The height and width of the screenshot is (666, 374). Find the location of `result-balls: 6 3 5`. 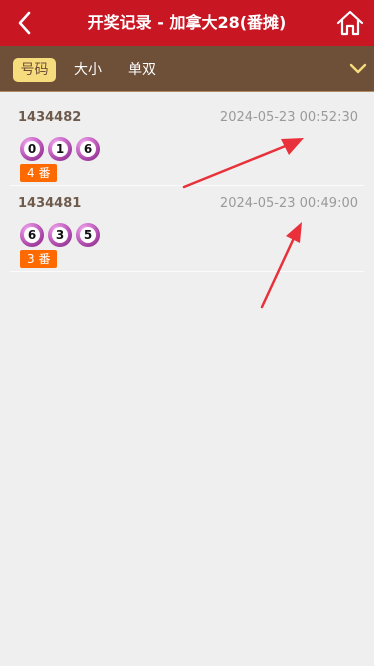

result-balls: 6 3 5 is located at coordinates (60, 235).